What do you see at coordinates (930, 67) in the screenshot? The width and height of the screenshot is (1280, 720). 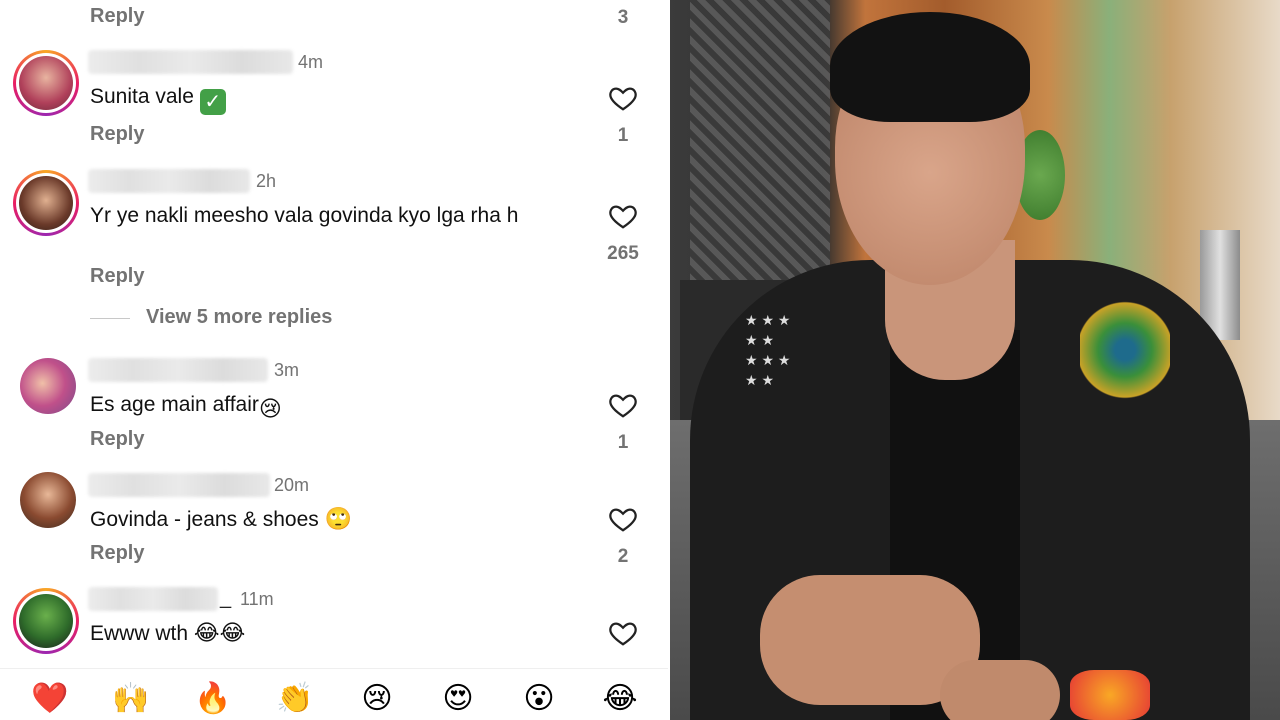 I see `person-hair` at bounding box center [930, 67].